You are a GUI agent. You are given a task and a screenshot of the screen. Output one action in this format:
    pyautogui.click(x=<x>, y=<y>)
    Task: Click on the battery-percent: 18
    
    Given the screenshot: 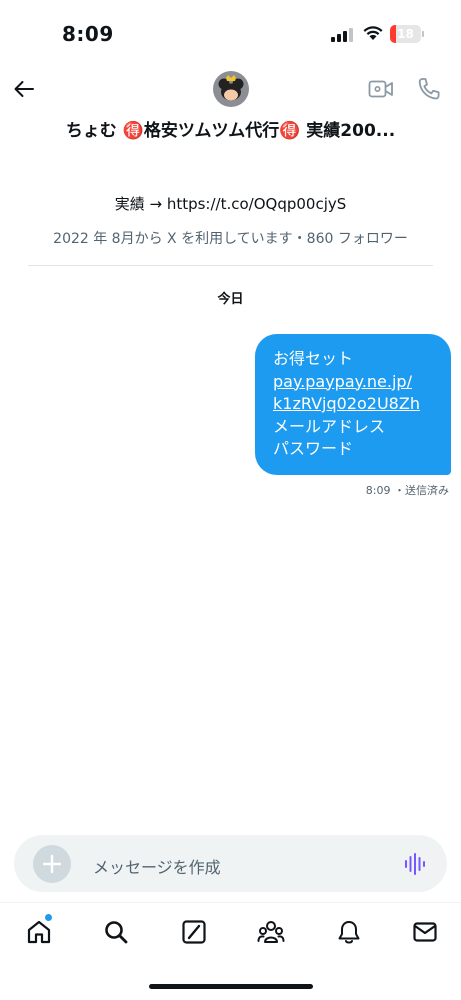 What is the action you would take?
    pyautogui.click(x=405, y=34)
    